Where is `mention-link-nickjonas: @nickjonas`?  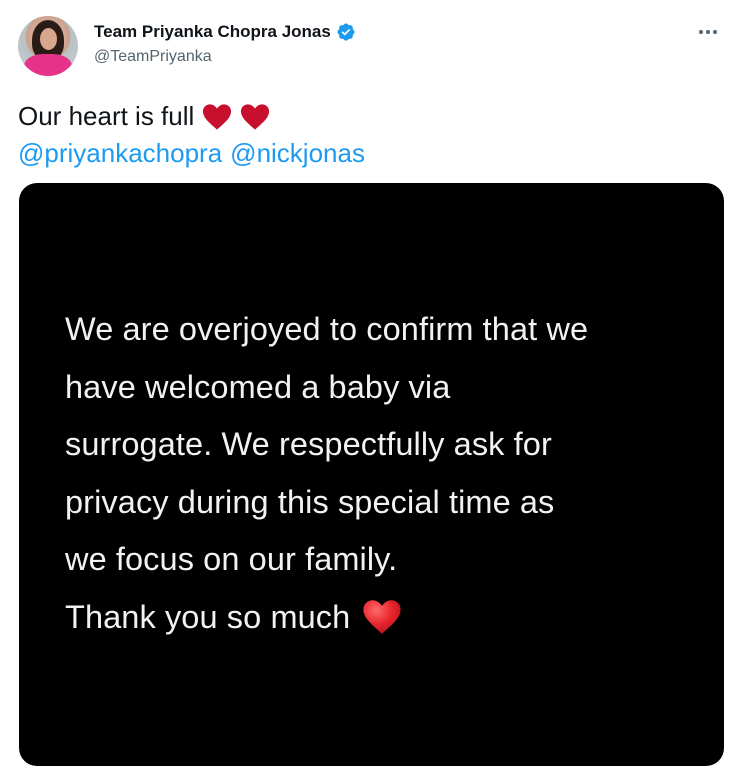
mention-link-nickjonas: @nickjonas is located at coordinates (297, 153).